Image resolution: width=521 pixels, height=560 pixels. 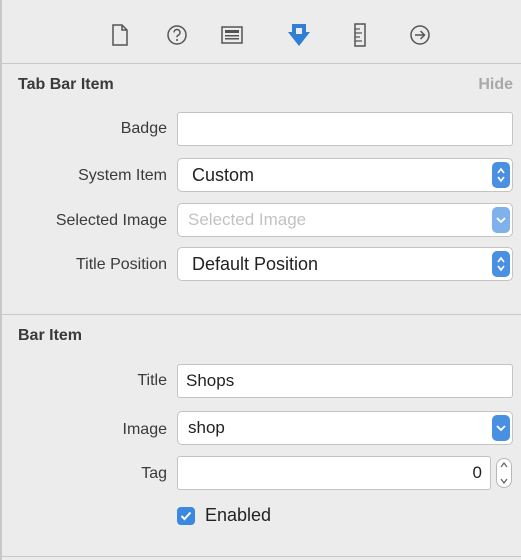 I want to click on system-item-label: System Item, so click(x=122, y=175).